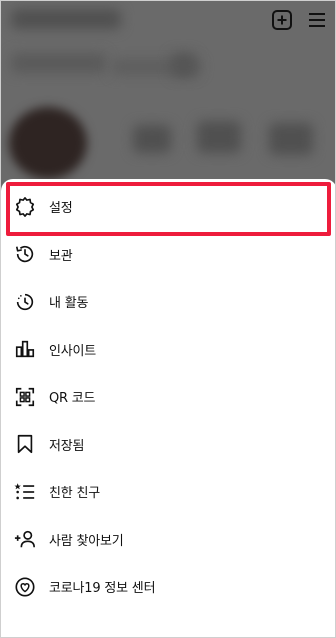  I want to click on add-post-icon, so click(282, 20).